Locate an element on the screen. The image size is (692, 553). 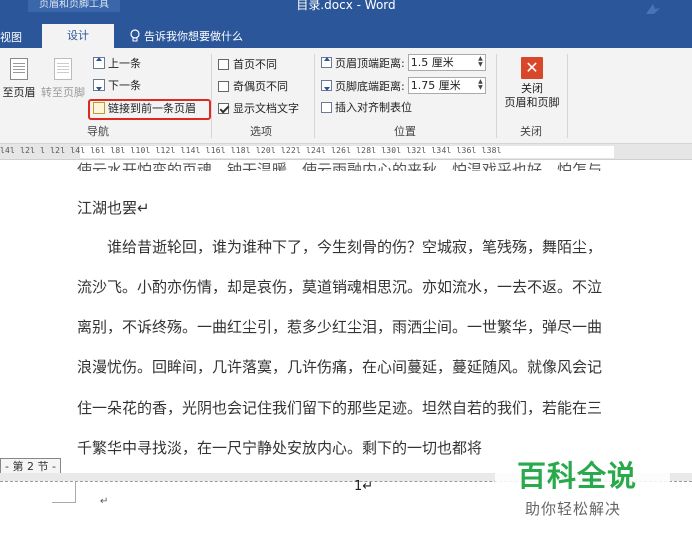
watermark-subtitle: 助你轻松解决 is located at coordinates (573, 509).